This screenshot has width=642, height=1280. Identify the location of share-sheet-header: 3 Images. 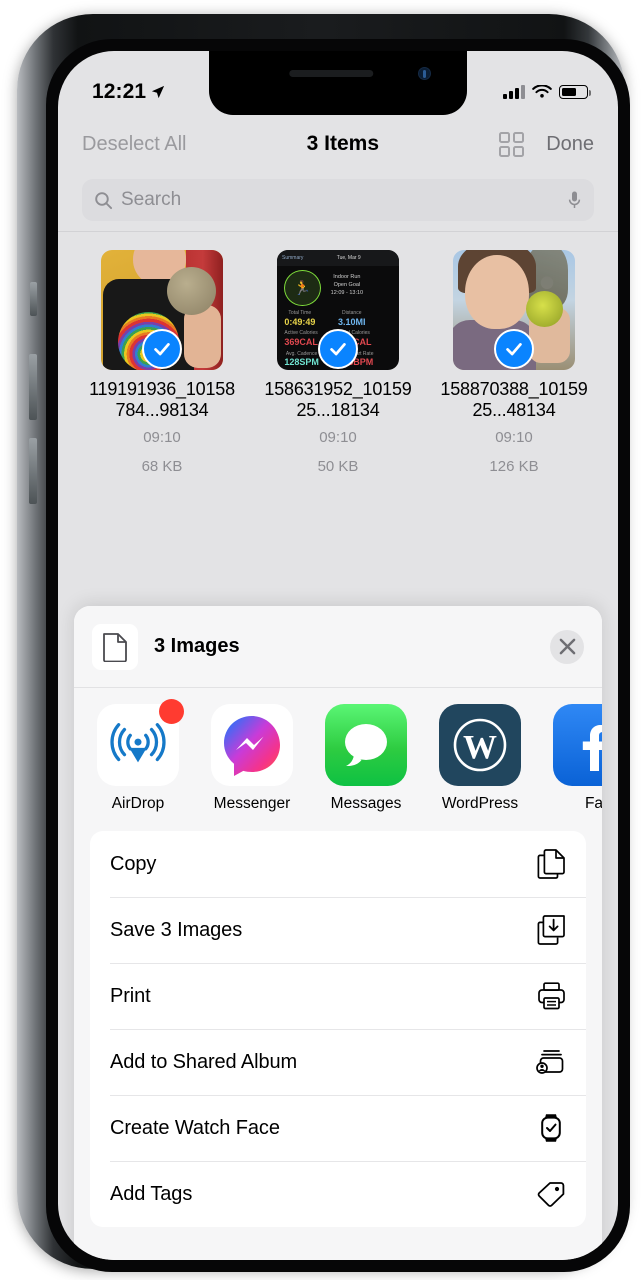
(338, 647).